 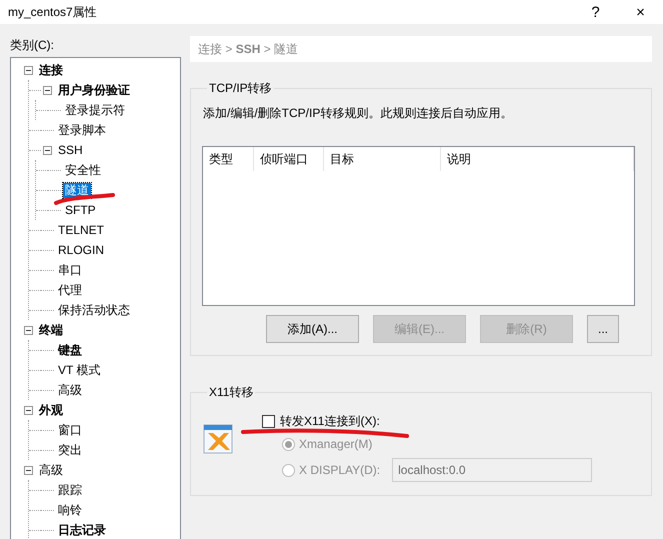 What do you see at coordinates (70, 150) in the screenshot?
I see `tree-item: SSH` at bounding box center [70, 150].